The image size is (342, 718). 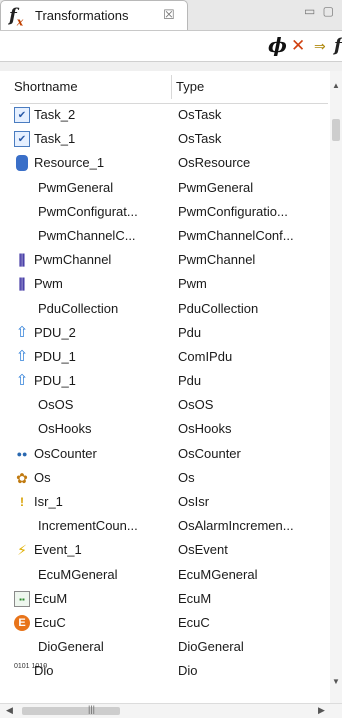 I want to click on isr-icon: !, so click(x=22, y=502).